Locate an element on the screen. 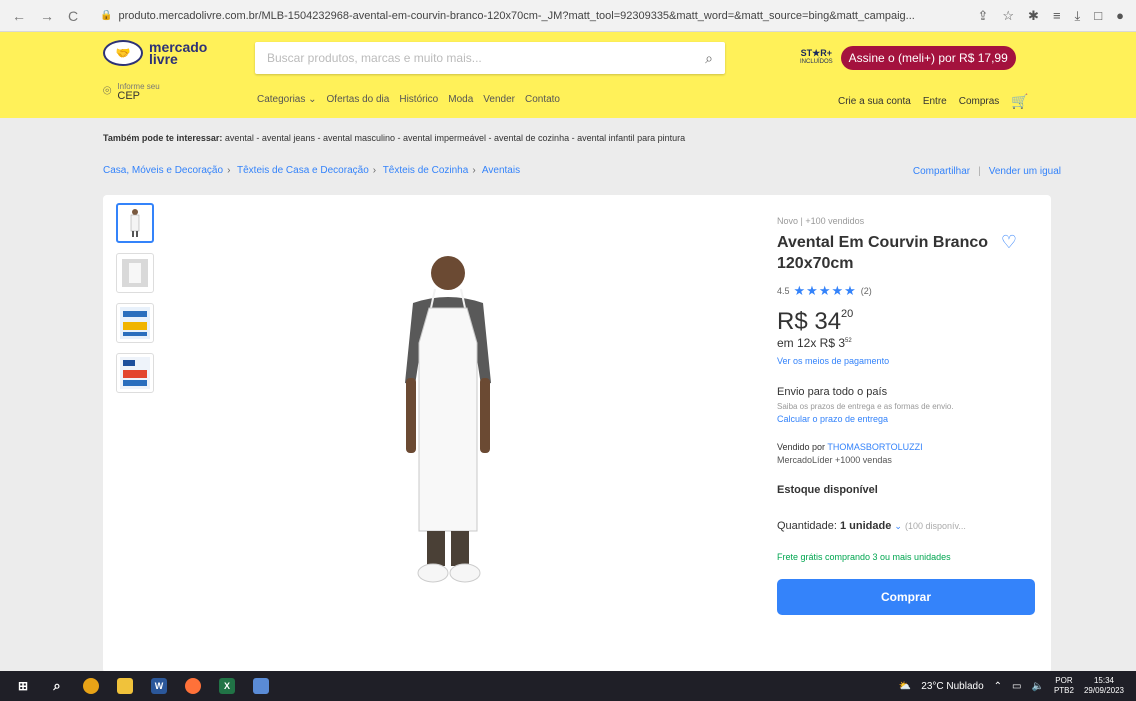 This screenshot has height=701, width=1136. windows-start-icon: ⊞ is located at coordinates (23, 686).